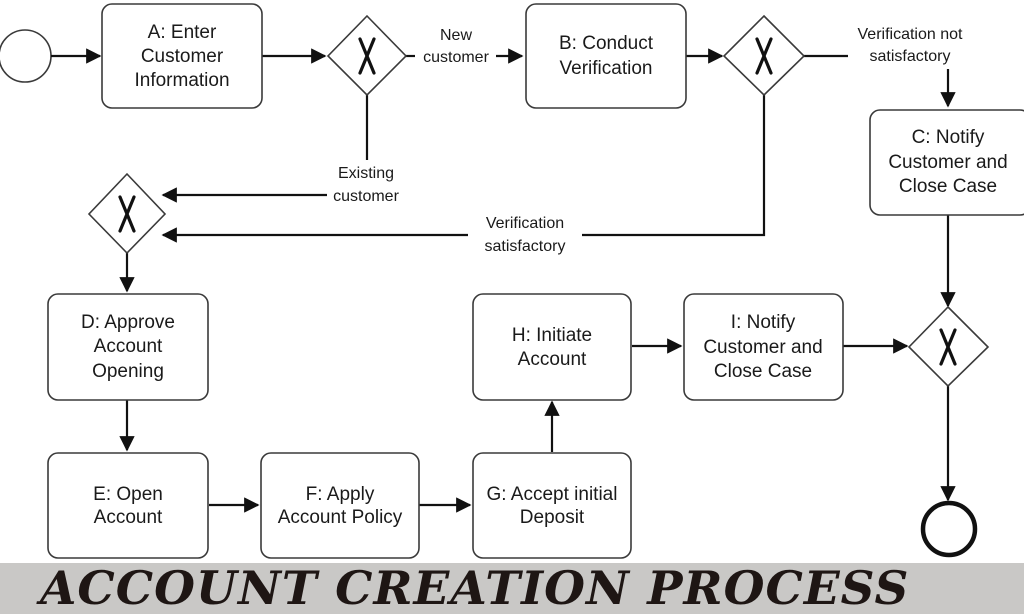 The height and width of the screenshot is (615, 1024). I want to click on task-b-line2: Verification, so click(606, 68).